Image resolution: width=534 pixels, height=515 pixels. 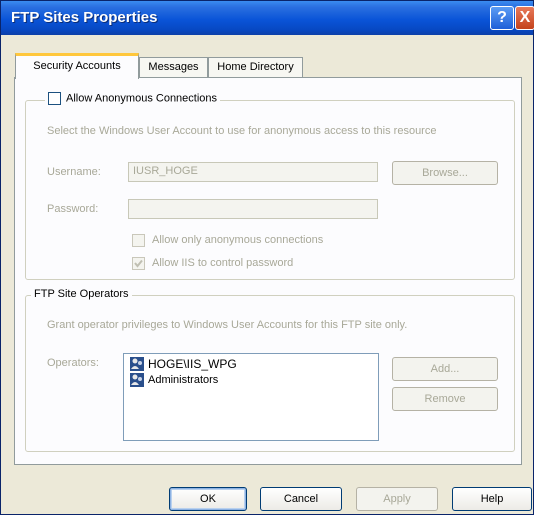 I want to click on checkmark-icon, so click(x=138, y=263).